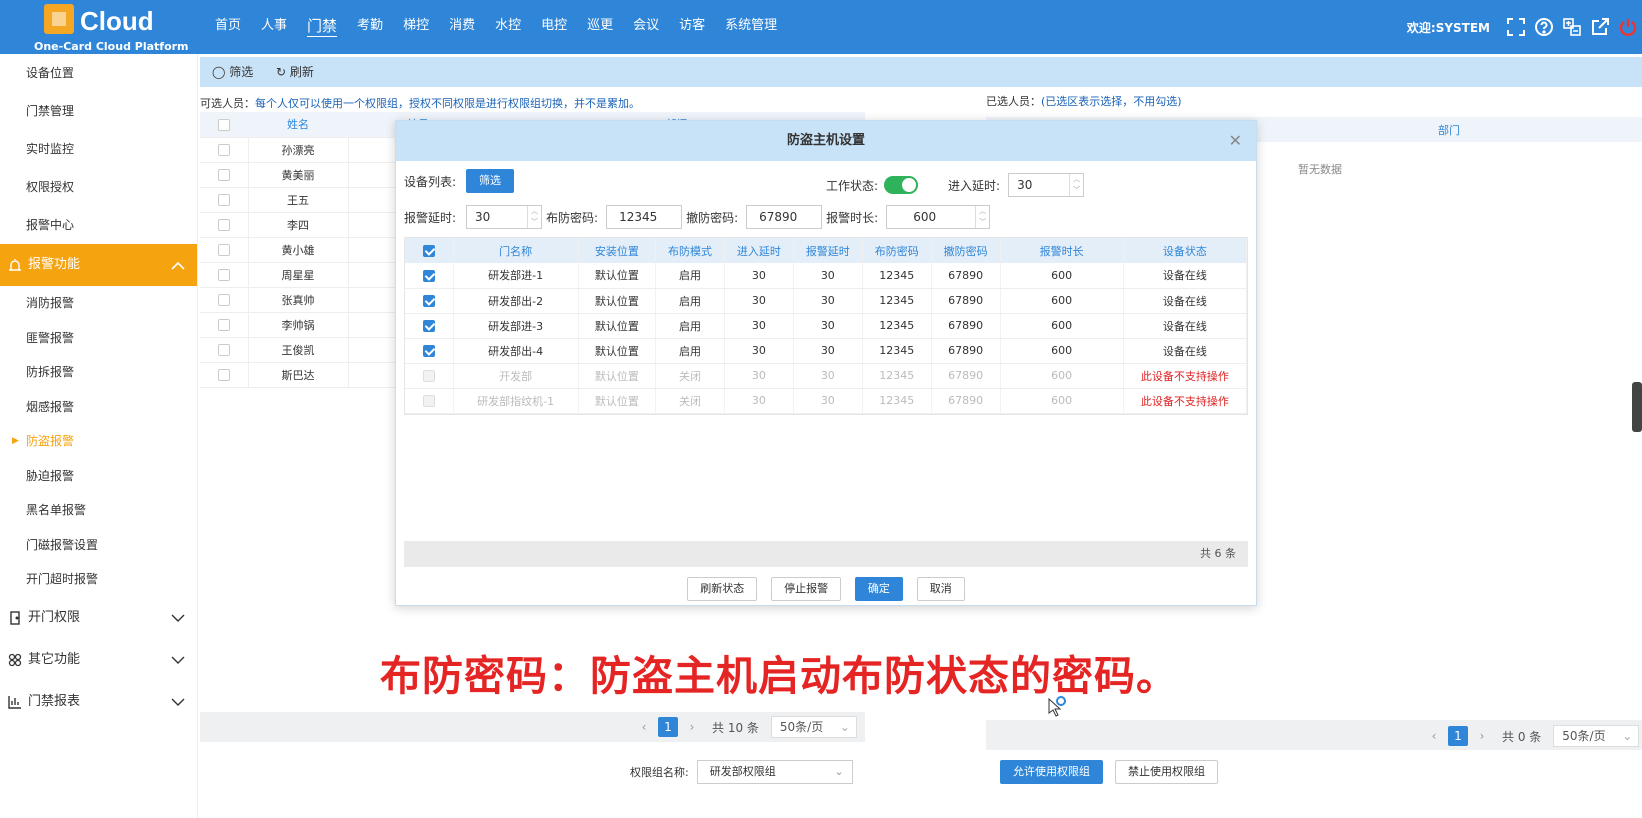 This screenshot has width=1642, height=818. I want to click on help-icon, so click(1544, 27).